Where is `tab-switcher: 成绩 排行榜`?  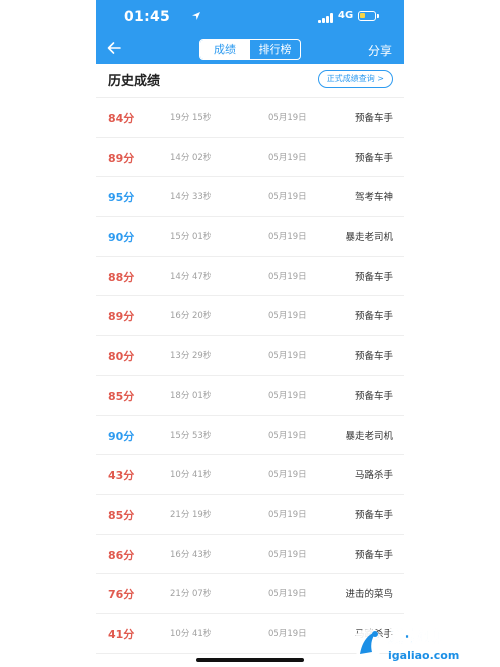 tab-switcher: 成绩 排行榜 is located at coordinates (250, 49).